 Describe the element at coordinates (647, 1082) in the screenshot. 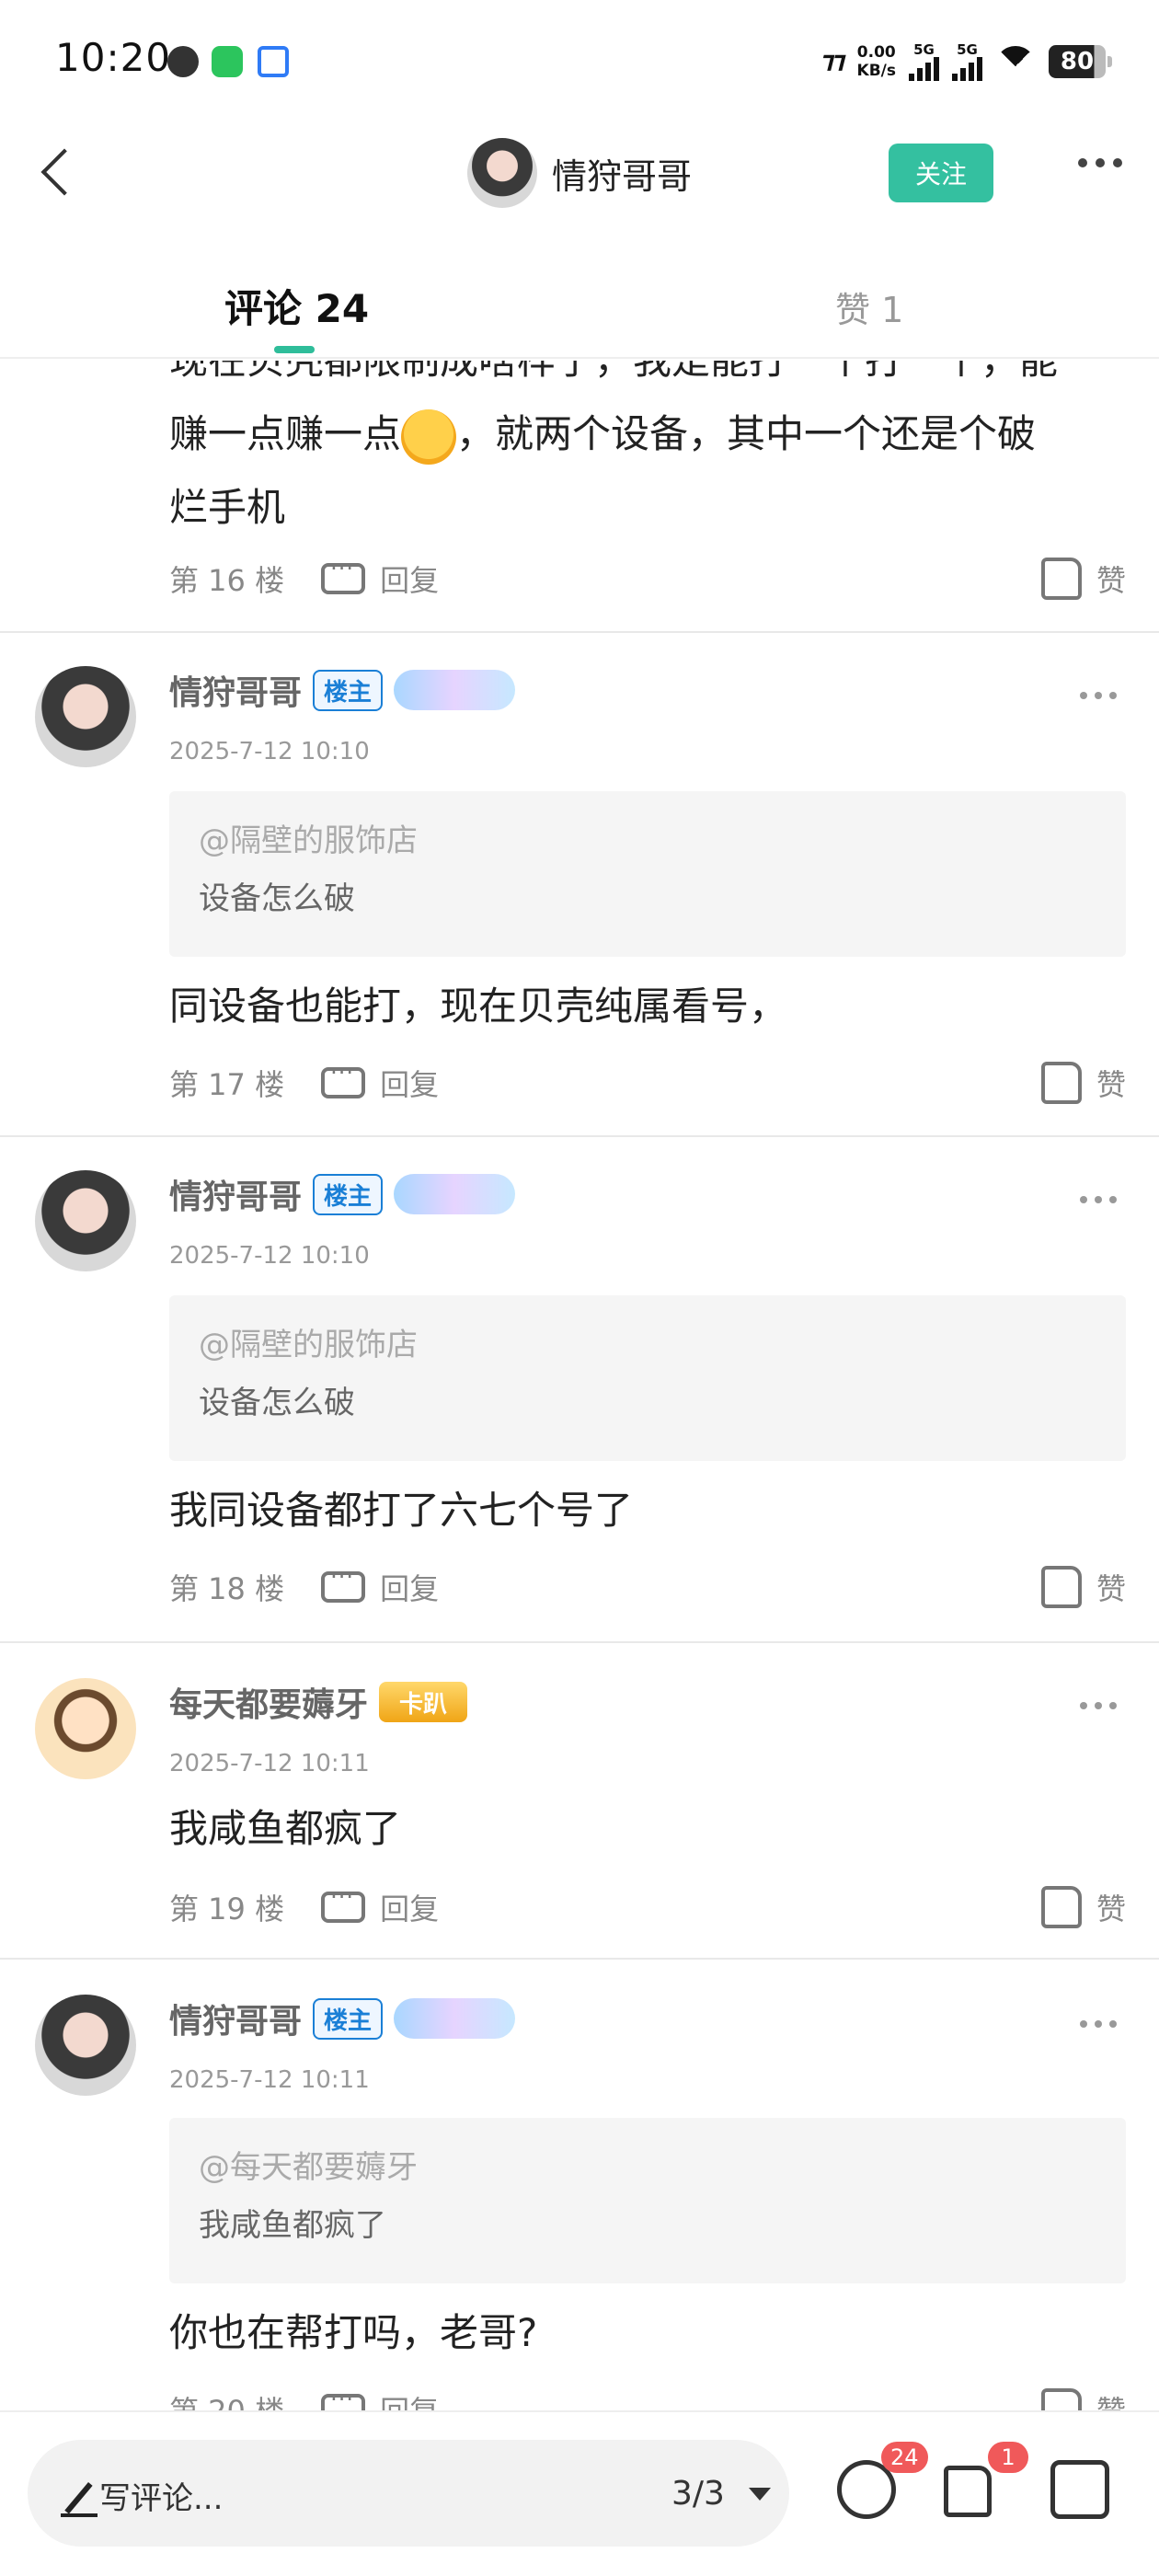

I see `comment-footer: 第 17 楼 回复 赞` at that location.